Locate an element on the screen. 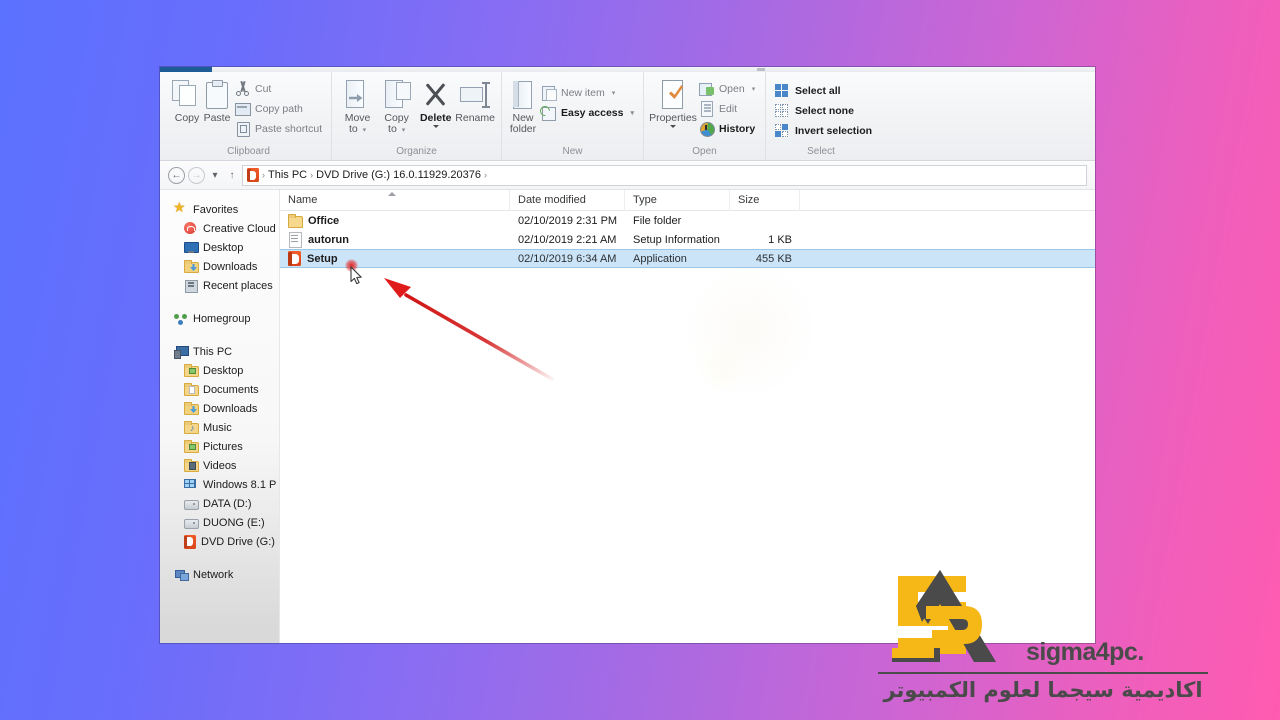 The image size is (1280, 720). delete-button: Delete is located at coordinates (435, 102).